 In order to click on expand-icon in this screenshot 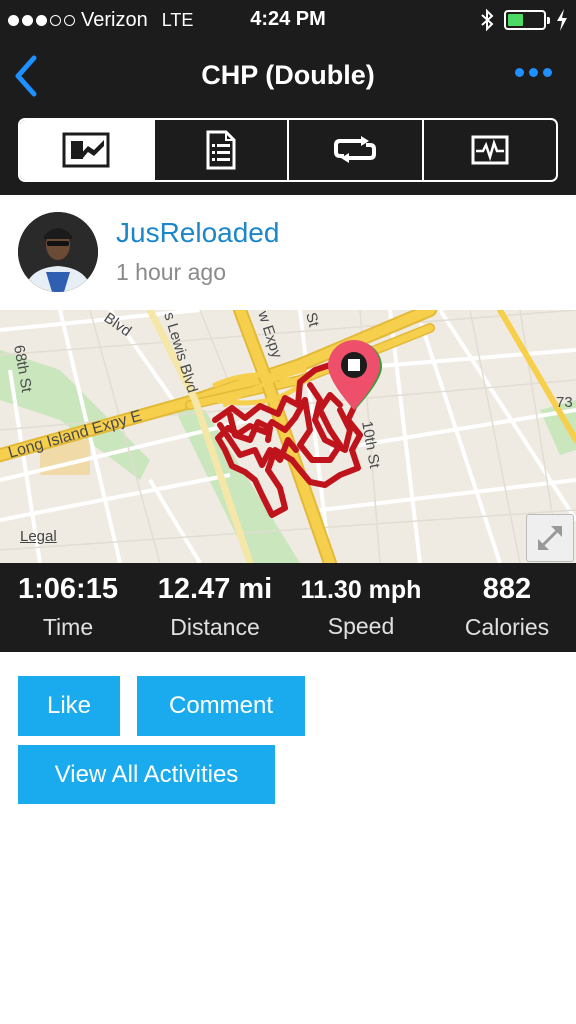, I will do `click(550, 538)`.